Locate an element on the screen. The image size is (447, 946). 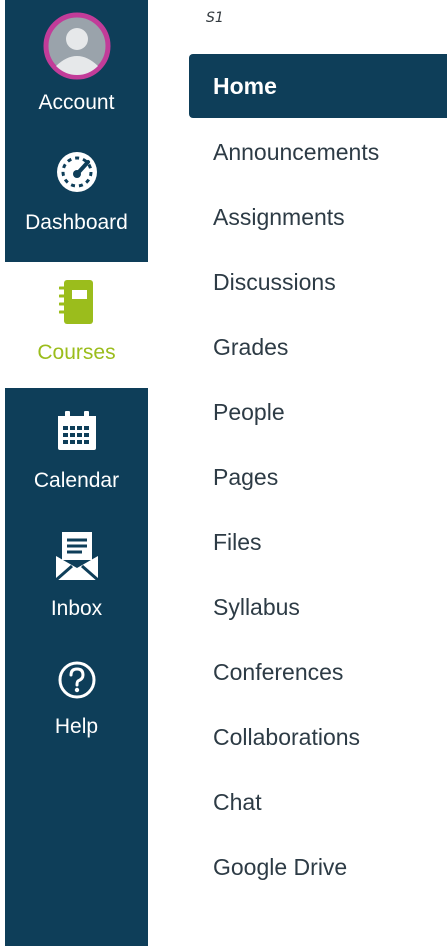
calendar-icon is located at coordinates (76, 430).